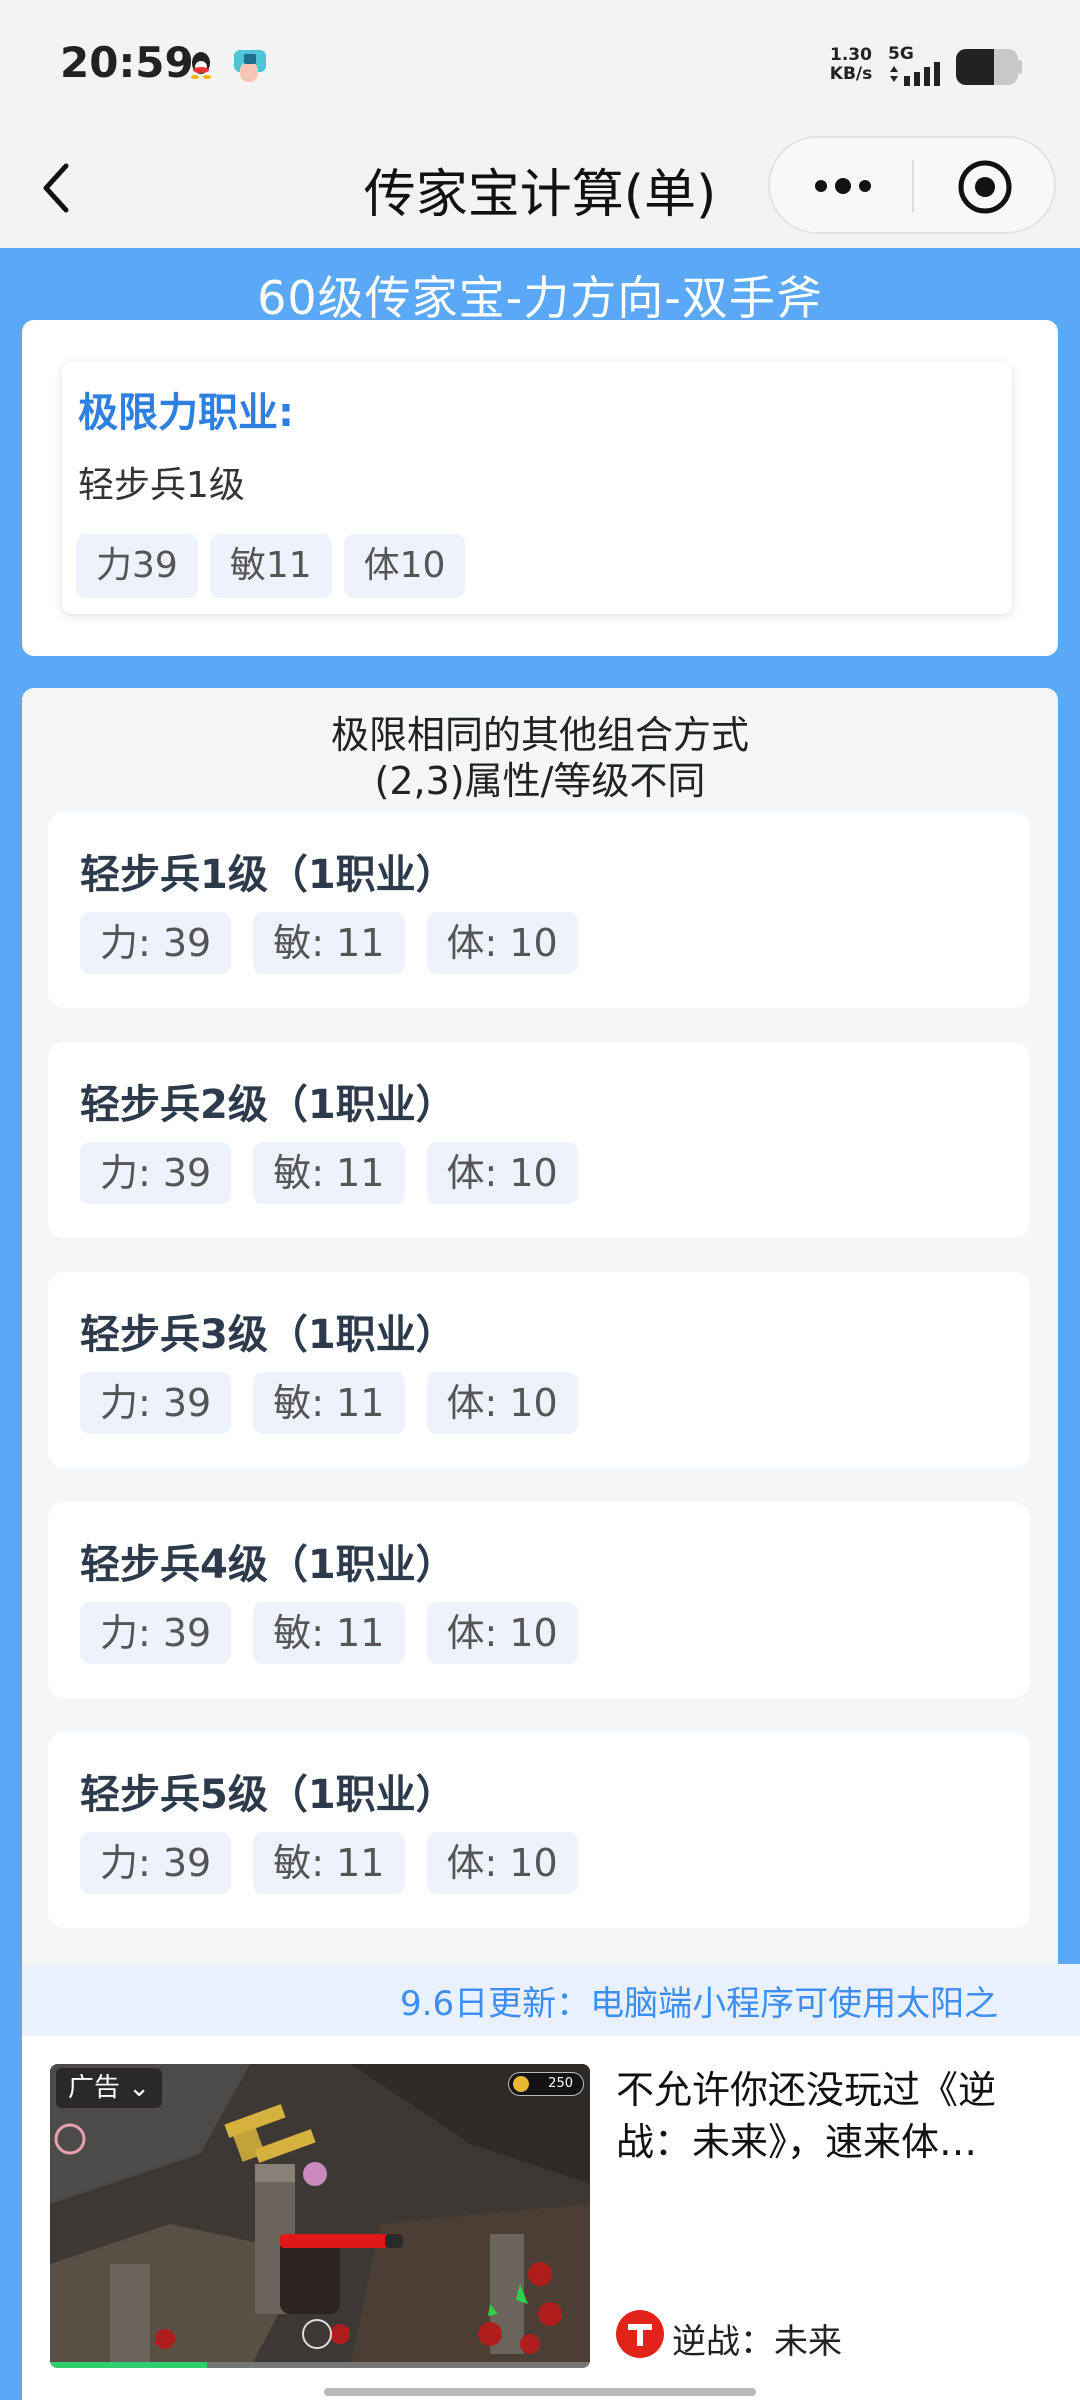  What do you see at coordinates (537, 488) in the screenshot?
I see `extreme-class-inner: 极限力职业: 轻步兵1级 力39 敏11 体10` at bounding box center [537, 488].